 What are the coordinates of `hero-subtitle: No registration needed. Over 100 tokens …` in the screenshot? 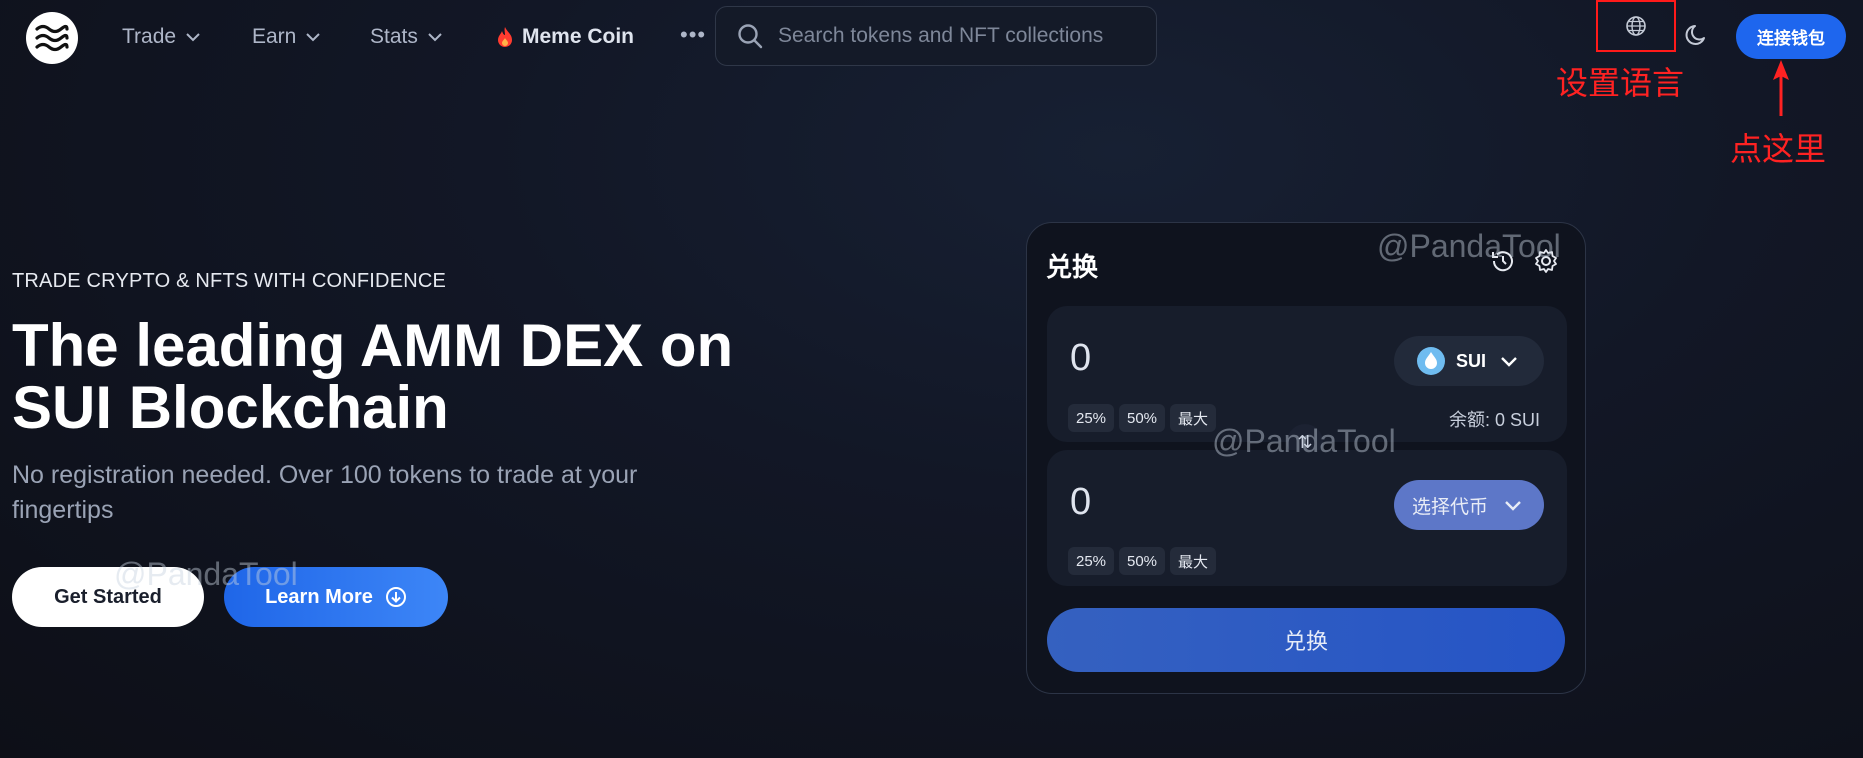 It's located at (325, 492).